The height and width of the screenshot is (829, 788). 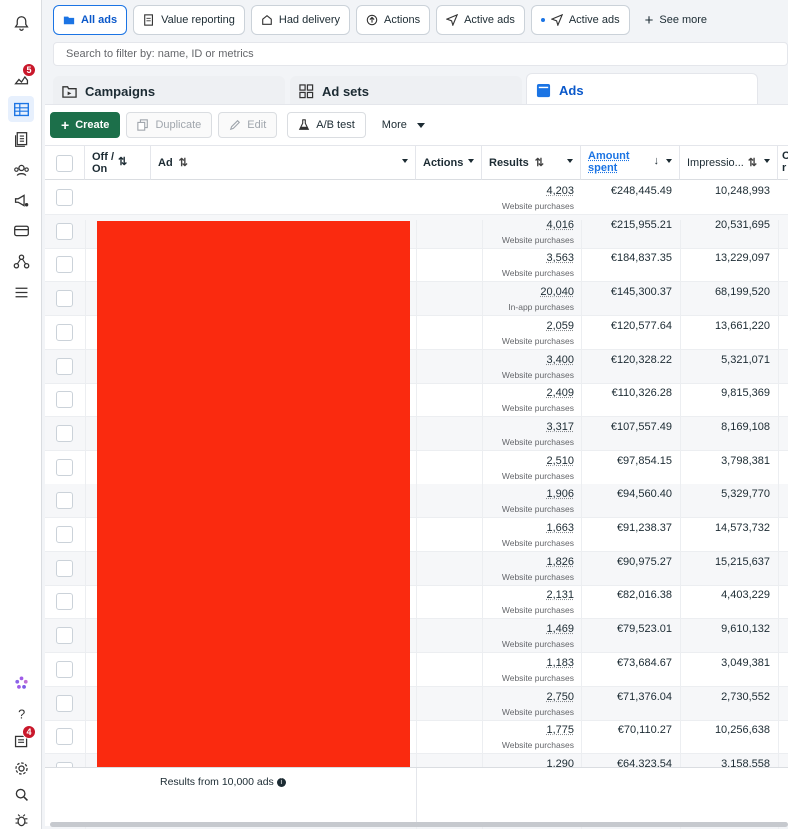 What do you see at coordinates (557, 20) in the screenshot?
I see `send-icon` at bounding box center [557, 20].